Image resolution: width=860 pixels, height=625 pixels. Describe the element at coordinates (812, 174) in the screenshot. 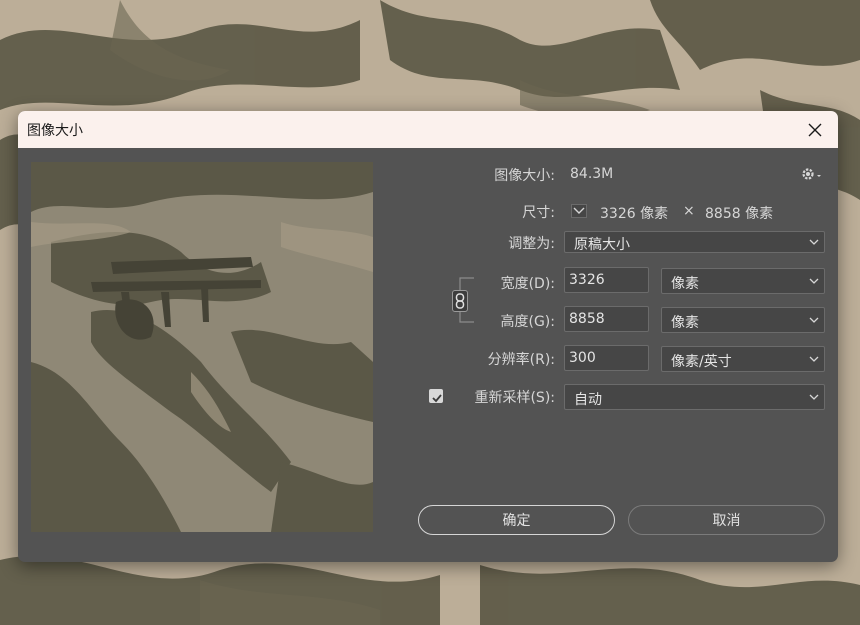

I see `gear-icon` at that location.